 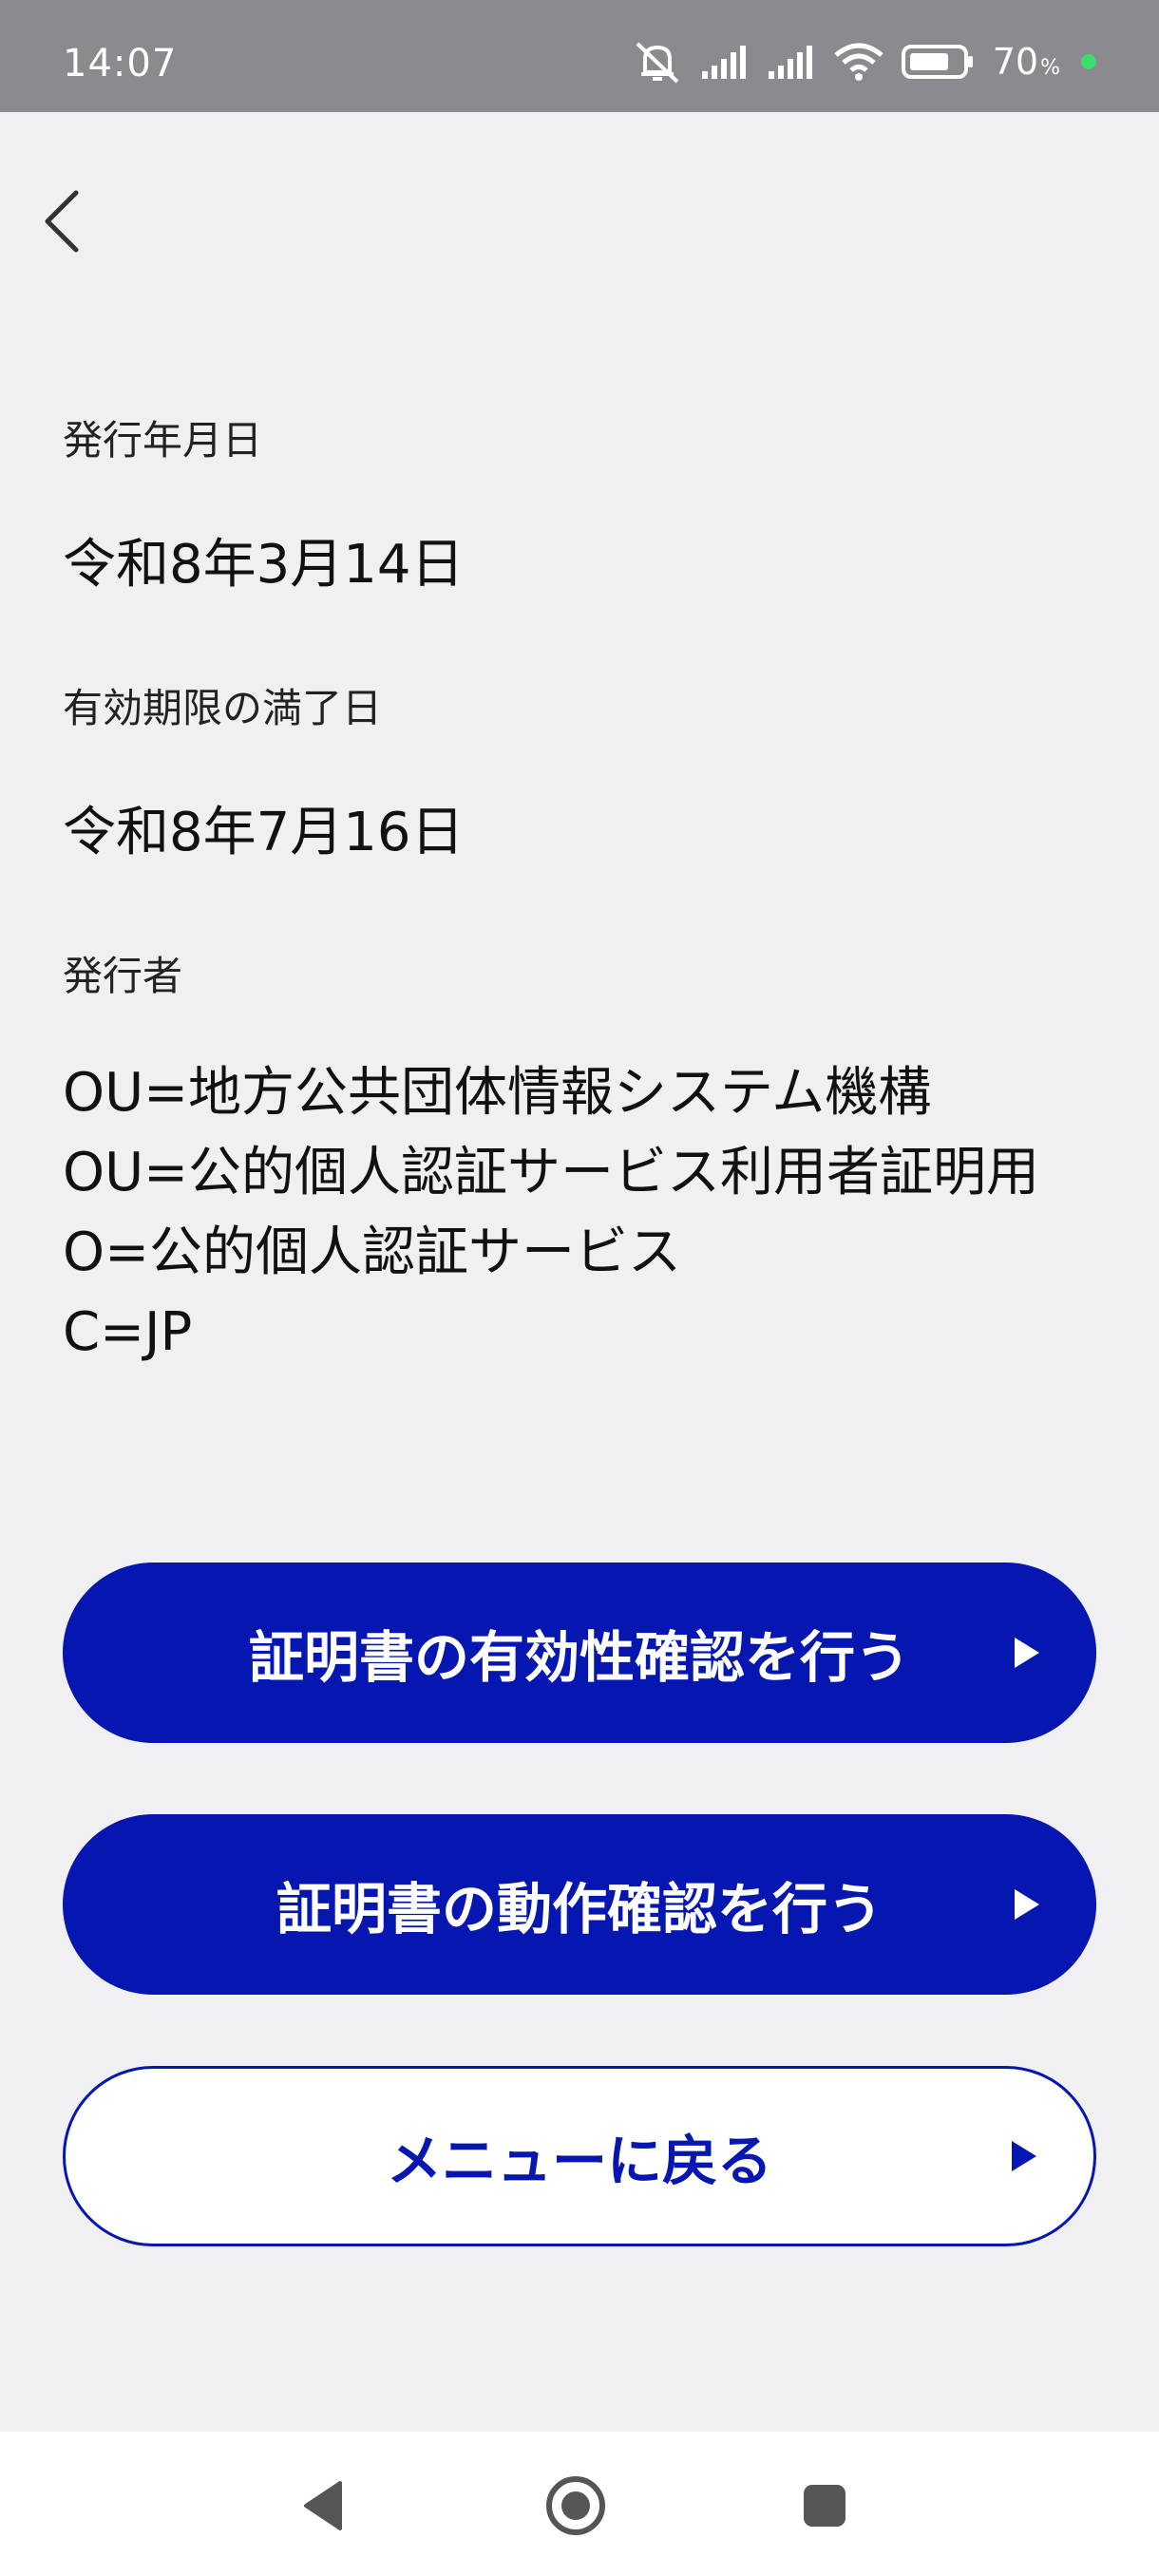 I want to click on recents-square-icon, so click(x=824, y=2507).